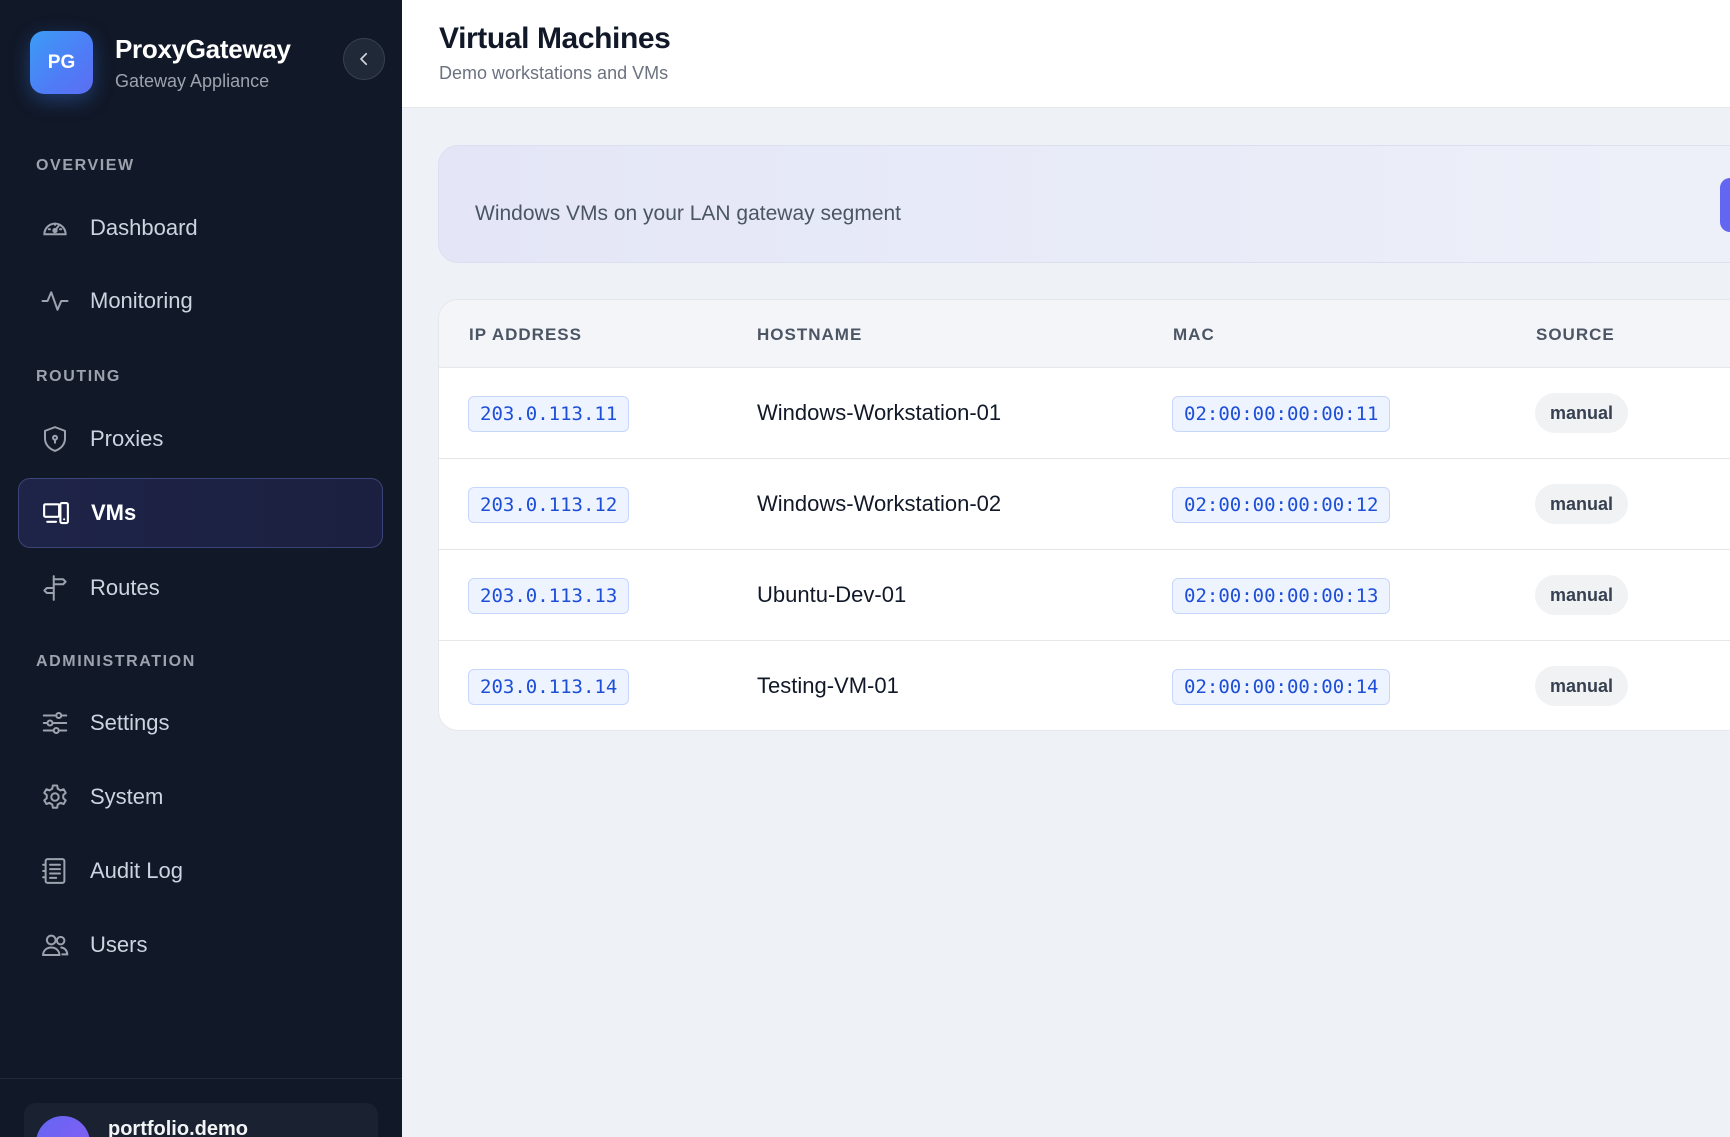 This screenshot has height=1137, width=1730. What do you see at coordinates (200, 439) in the screenshot?
I see `sidebar-item-proxies: Proxies` at bounding box center [200, 439].